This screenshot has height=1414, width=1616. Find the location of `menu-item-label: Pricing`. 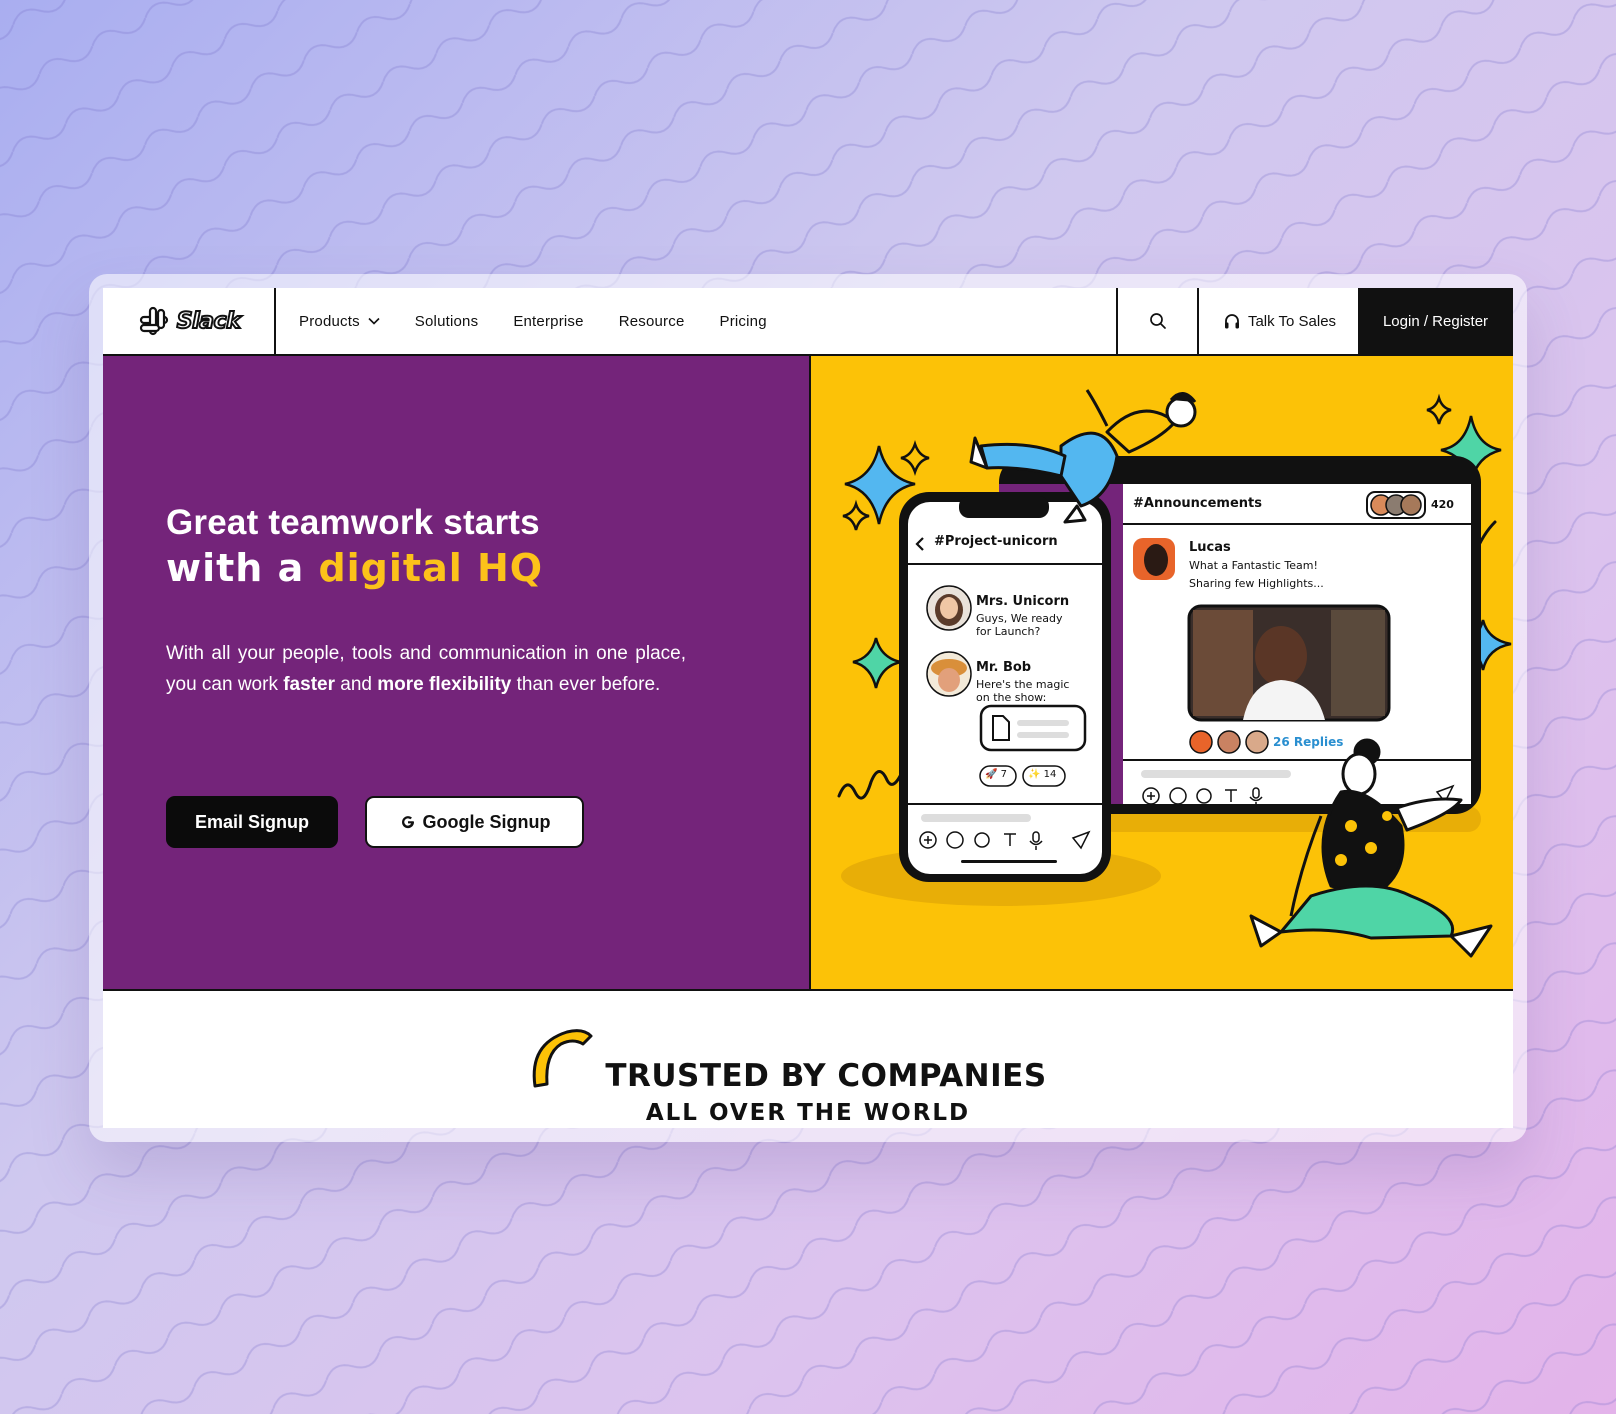

menu-item-label: Pricing is located at coordinates (743, 321).